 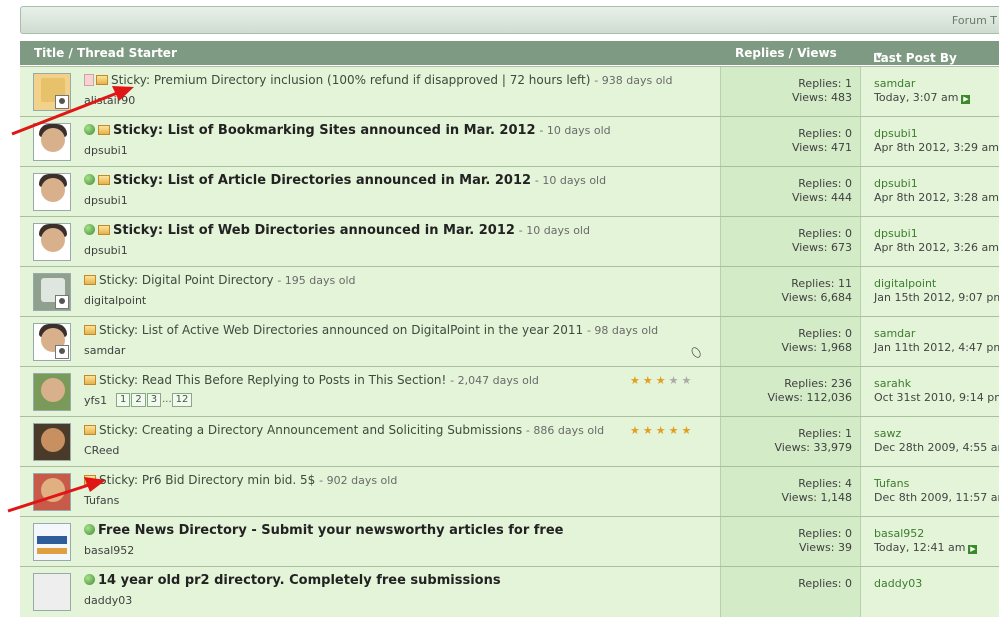 What do you see at coordinates (494, 380) in the screenshot?
I see `thread-age: - 2,047 days old` at bounding box center [494, 380].